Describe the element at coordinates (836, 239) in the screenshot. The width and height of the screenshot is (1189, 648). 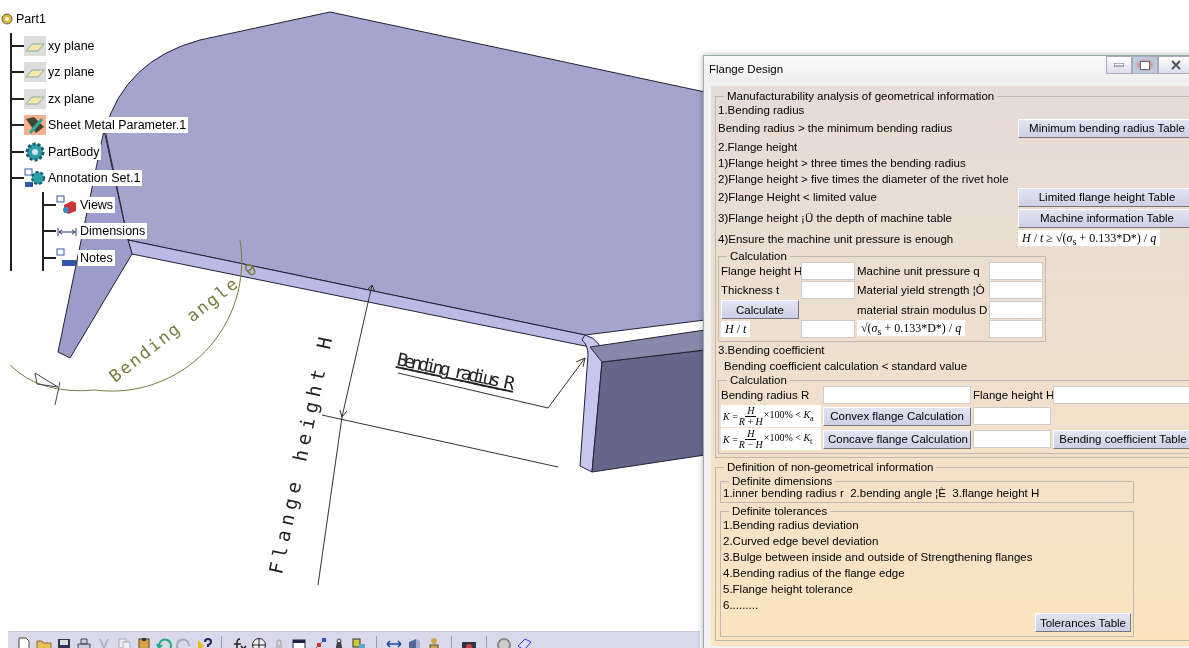
I see `requirement-text: 4)Ensure the machine unit pressure is enough` at that location.